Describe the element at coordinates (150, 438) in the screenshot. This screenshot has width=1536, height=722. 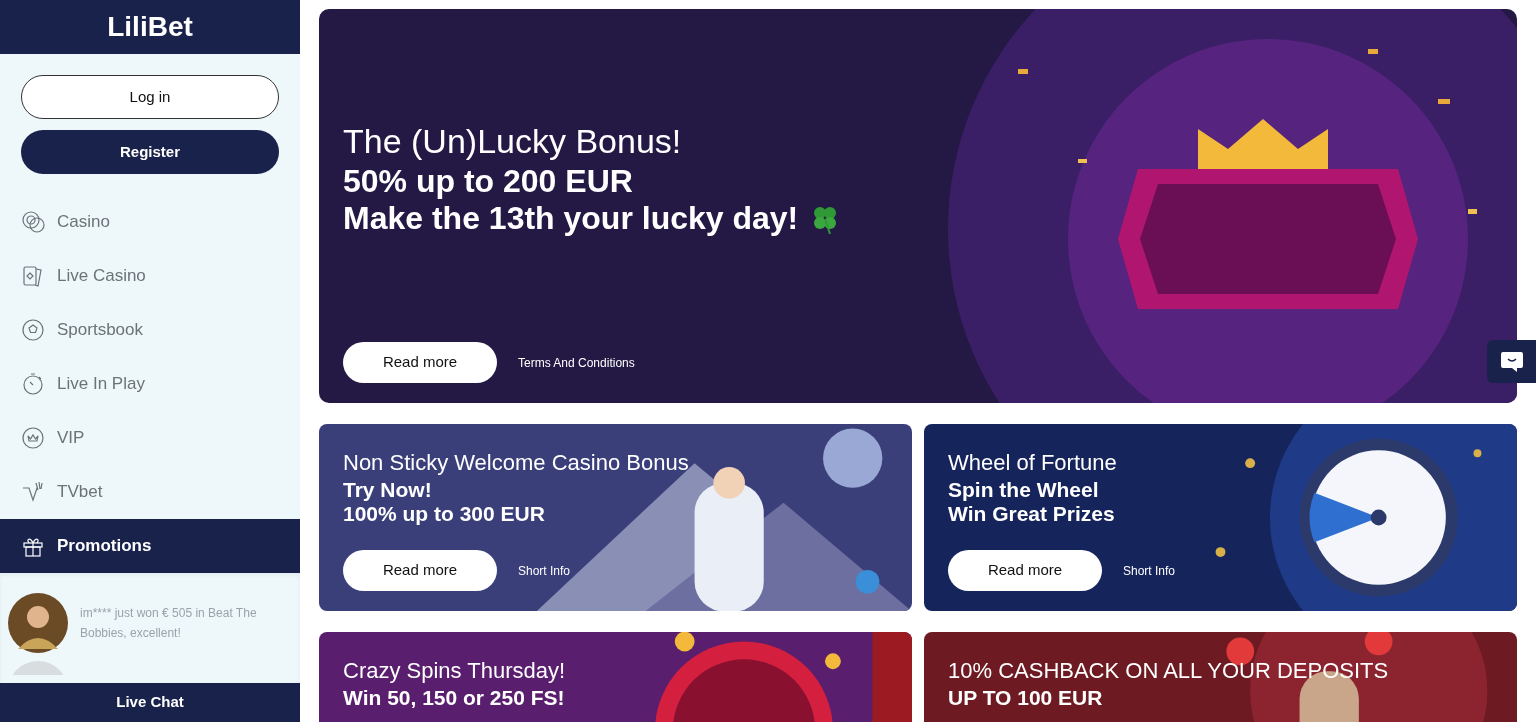
I see `nav-item: VIP` at that location.